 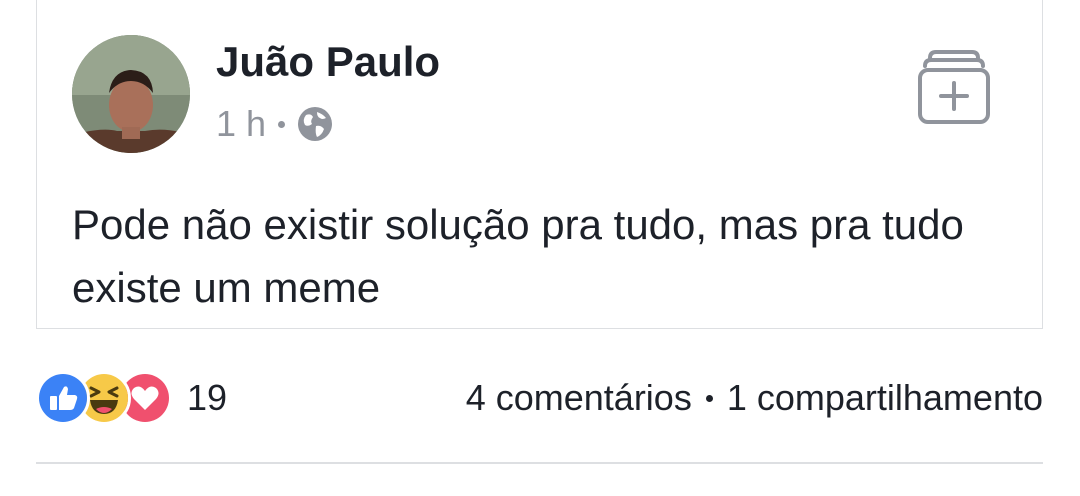 I want to click on globe-icon, so click(x=315, y=124).